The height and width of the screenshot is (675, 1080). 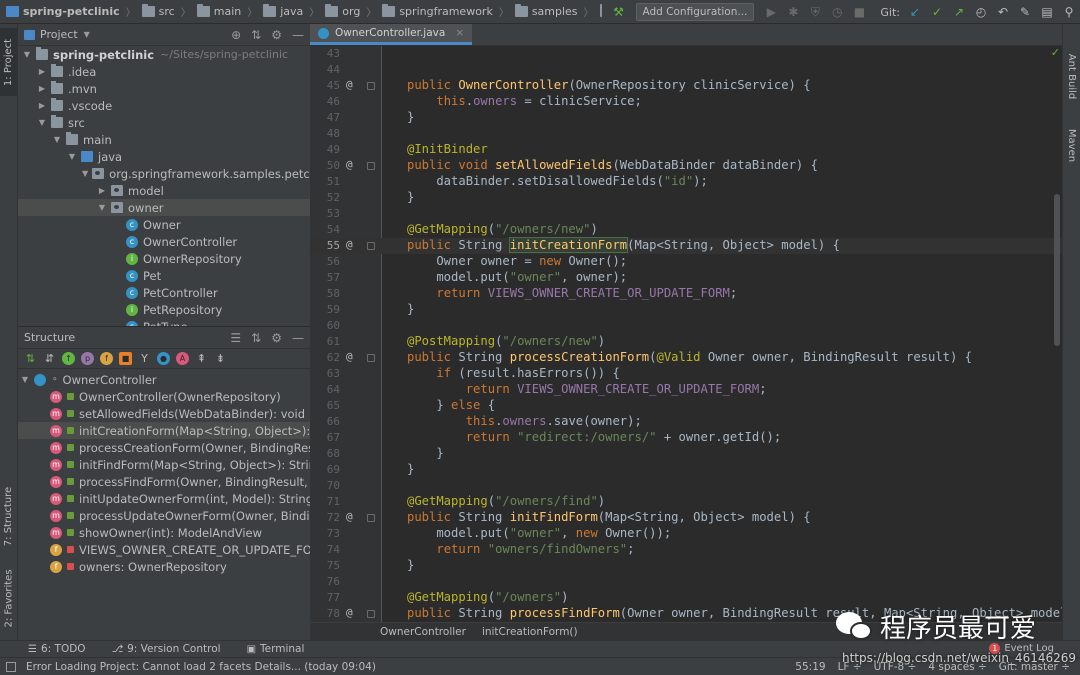 What do you see at coordinates (276, 649) in the screenshot?
I see `terminal-tool-button: ▣ Terminal` at bounding box center [276, 649].